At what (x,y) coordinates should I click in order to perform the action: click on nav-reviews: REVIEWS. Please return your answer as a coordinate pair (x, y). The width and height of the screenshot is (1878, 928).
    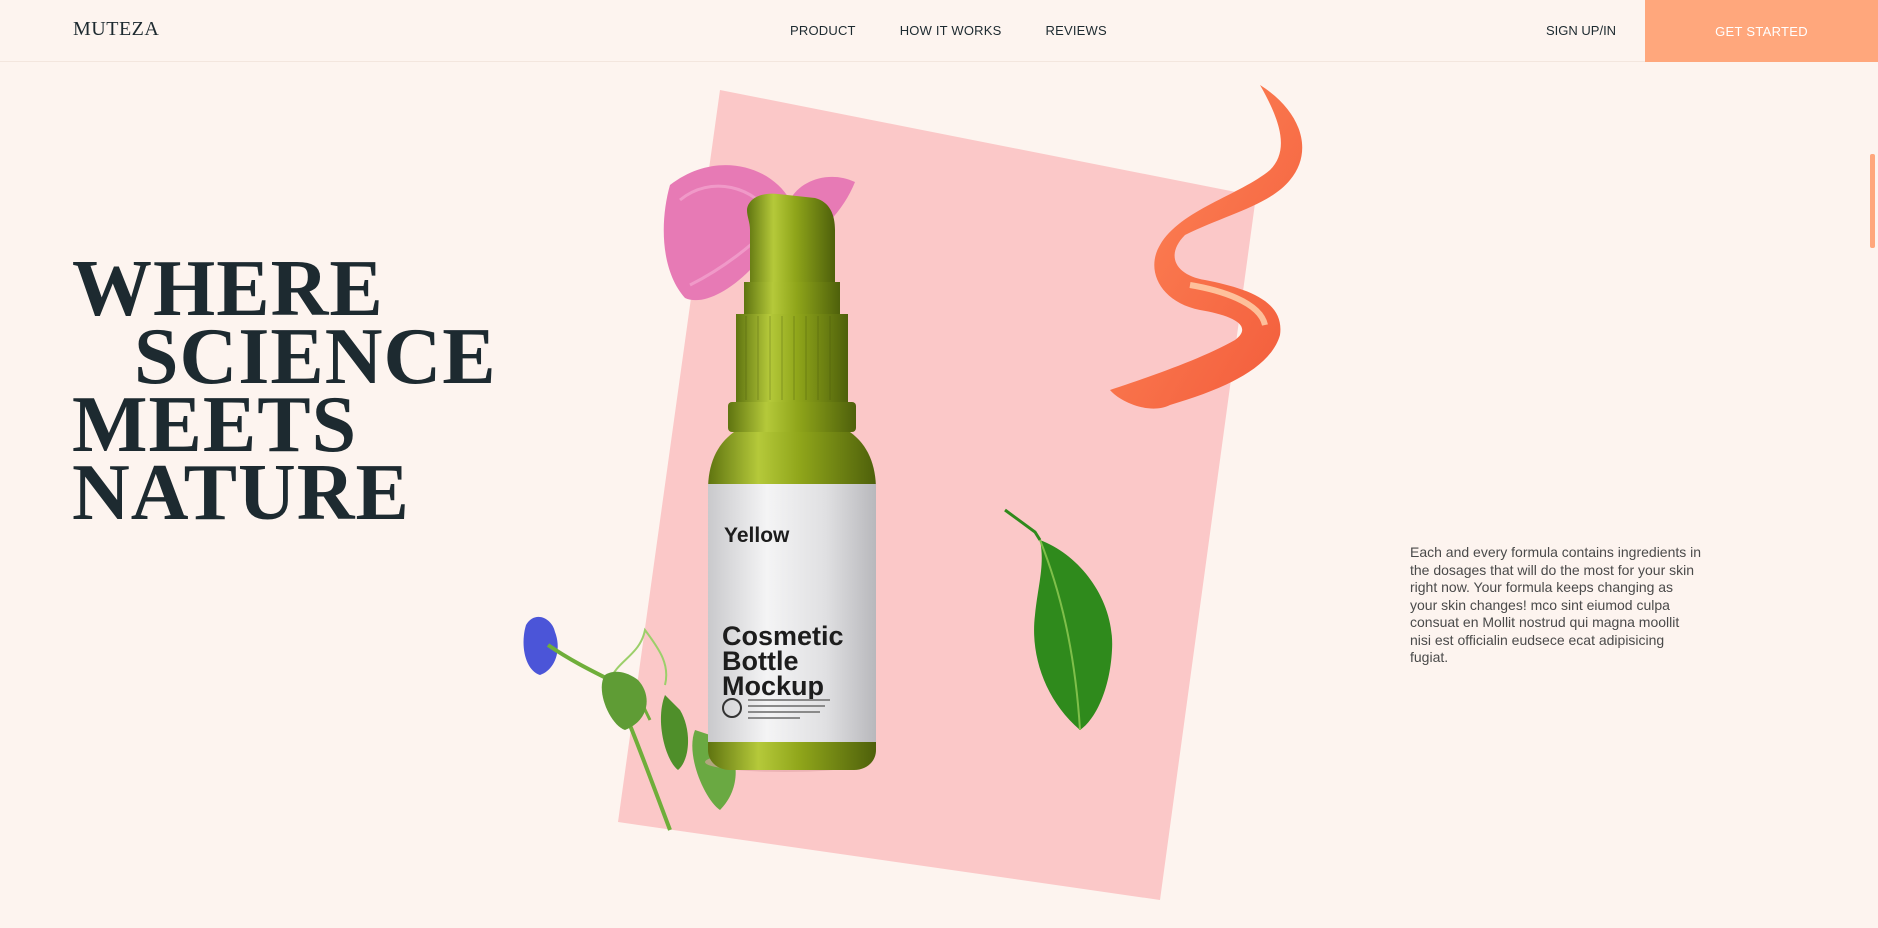
    Looking at the image, I should click on (1076, 30).